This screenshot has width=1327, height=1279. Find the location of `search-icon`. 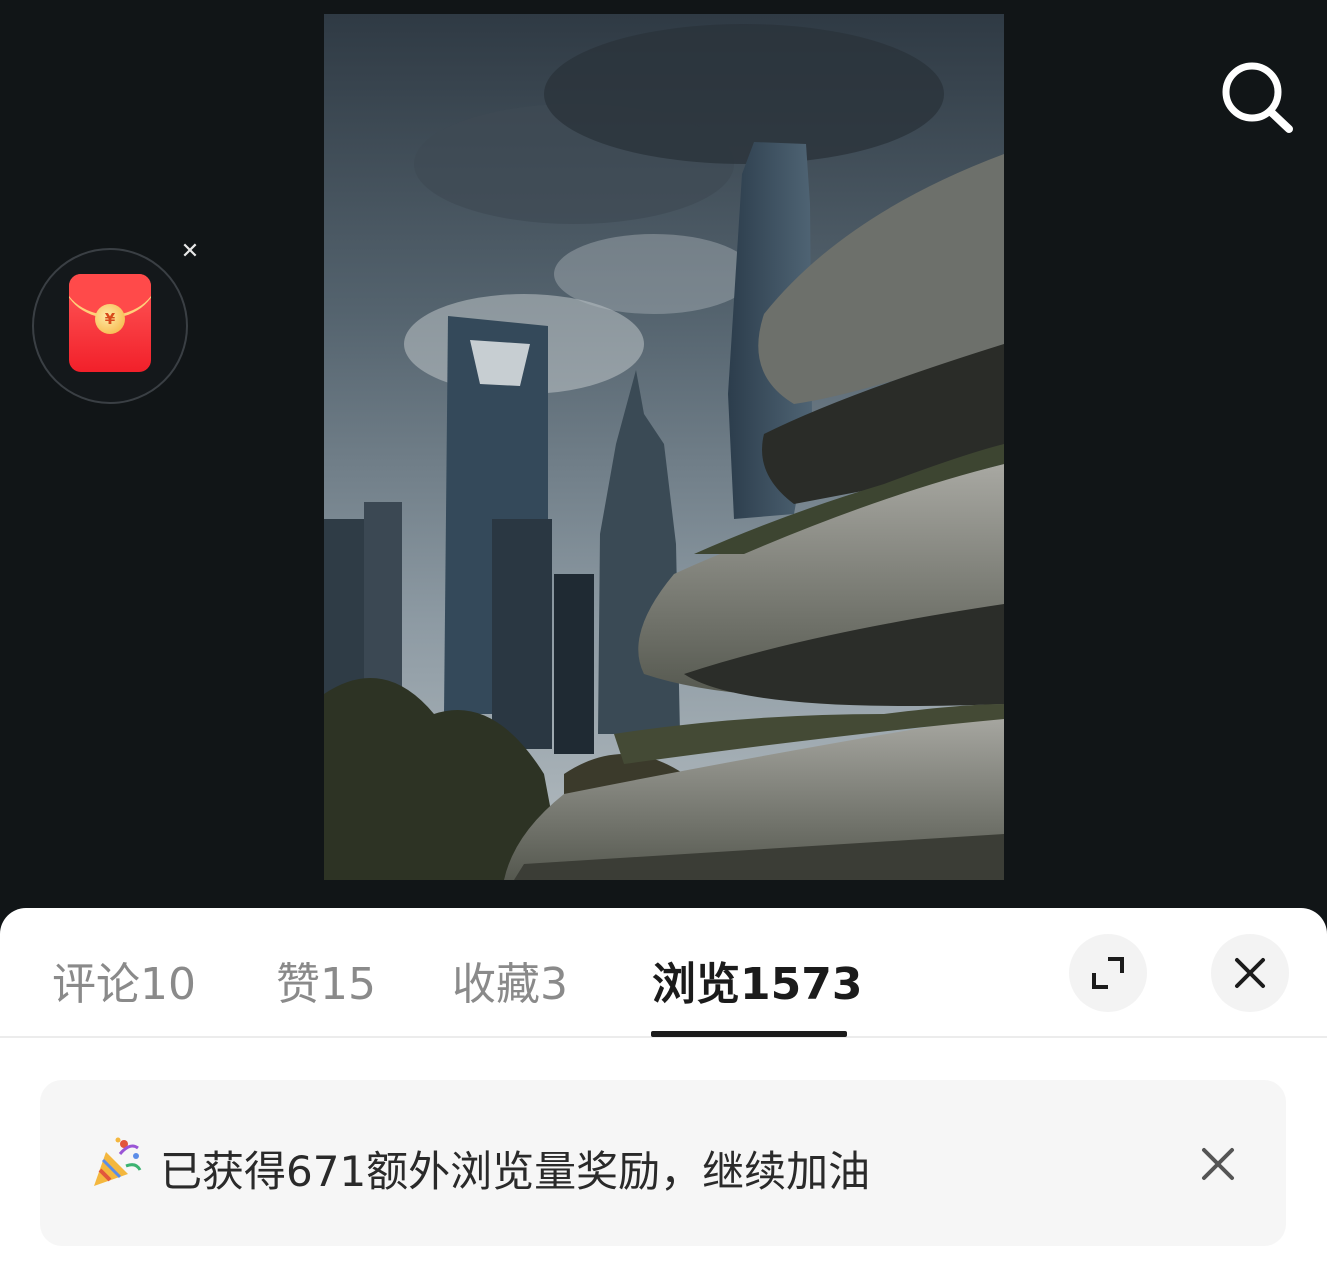

search-icon is located at coordinates (1257, 97).